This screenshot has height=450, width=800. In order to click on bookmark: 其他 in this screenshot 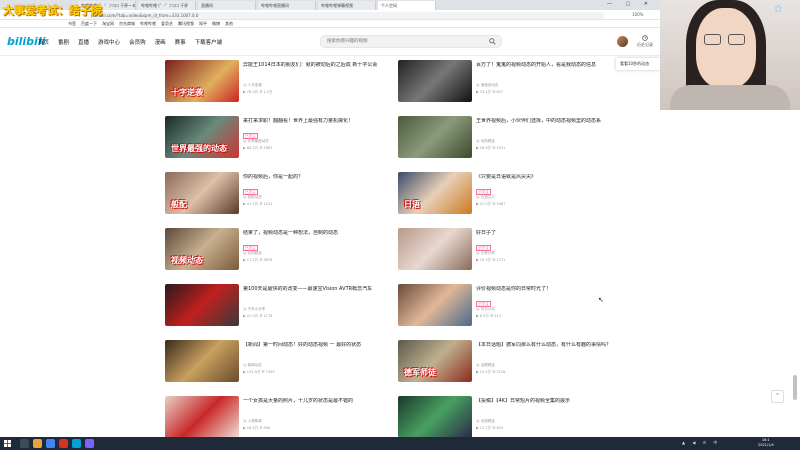, I will do `click(229, 24)`.